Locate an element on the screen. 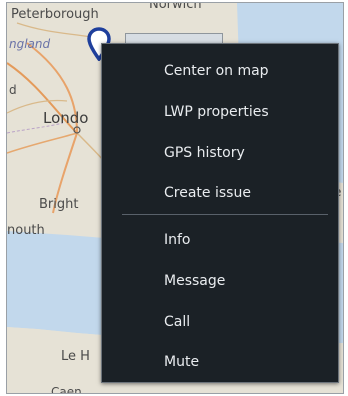 This screenshot has height=396, width=348. map-label-england: ngland is located at coordinates (30, 44).